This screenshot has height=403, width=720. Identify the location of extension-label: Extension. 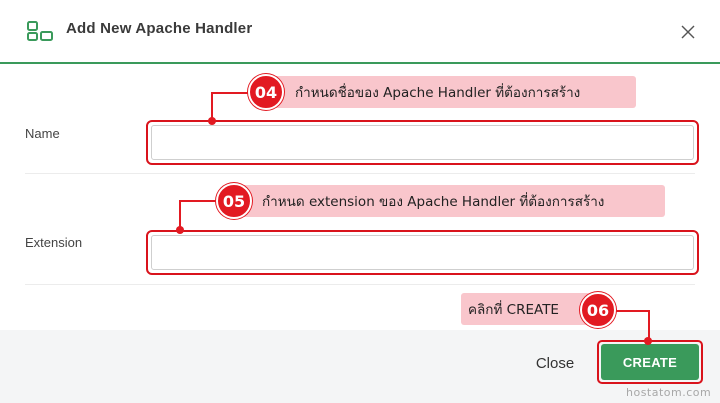
(54, 242).